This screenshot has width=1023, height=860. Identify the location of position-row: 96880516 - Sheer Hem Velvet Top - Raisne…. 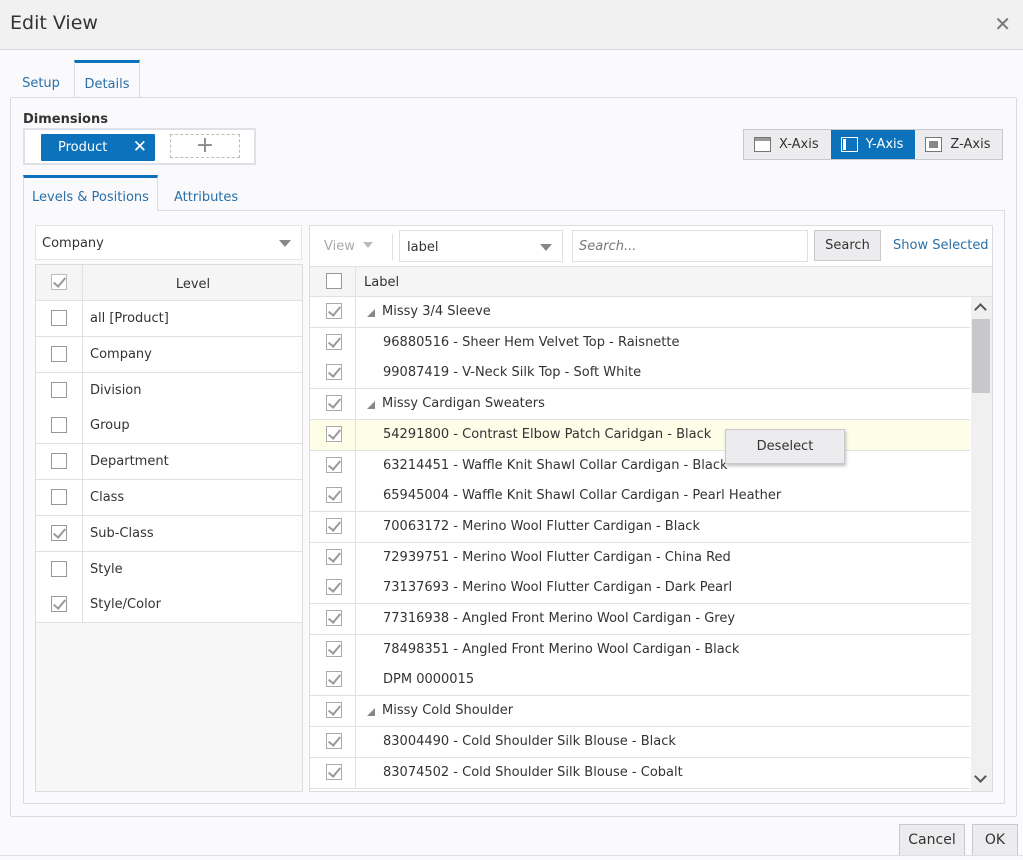
(640, 343).